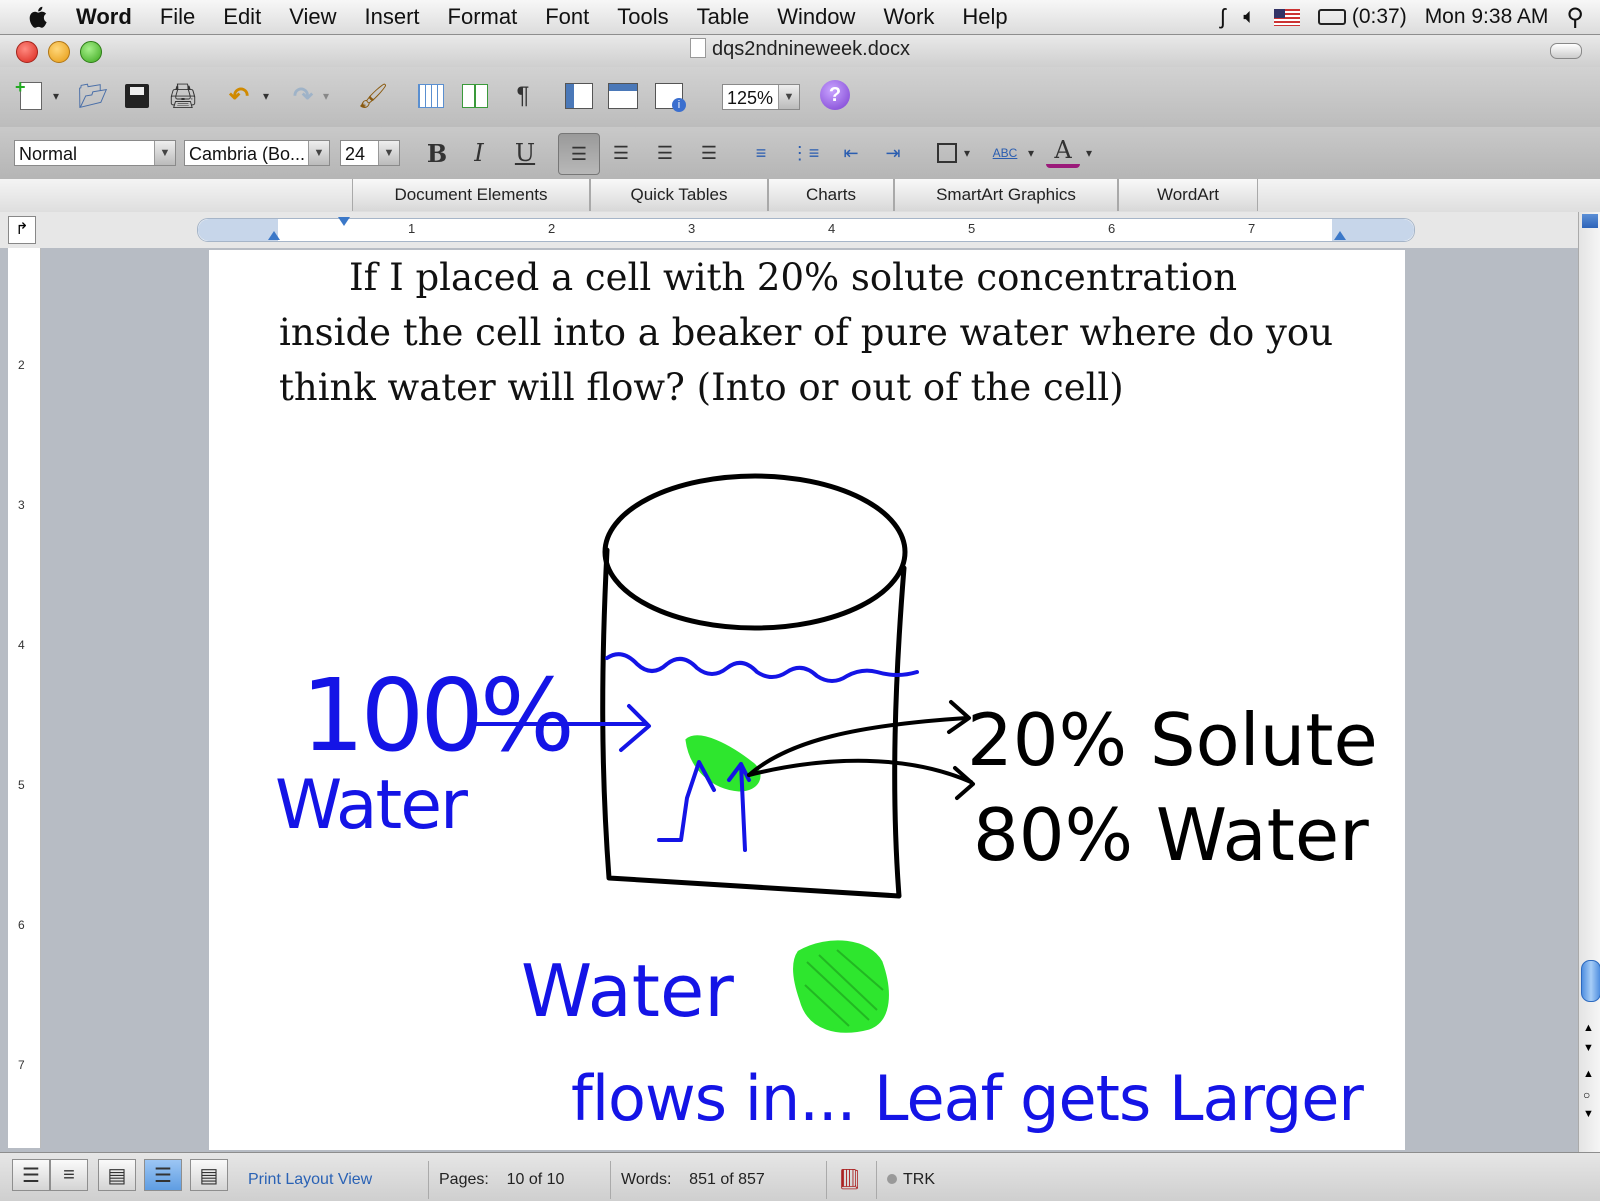 This screenshot has height=1201, width=1600. What do you see at coordinates (479, 153) in the screenshot?
I see `italic-button: I` at bounding box center [479, 153].